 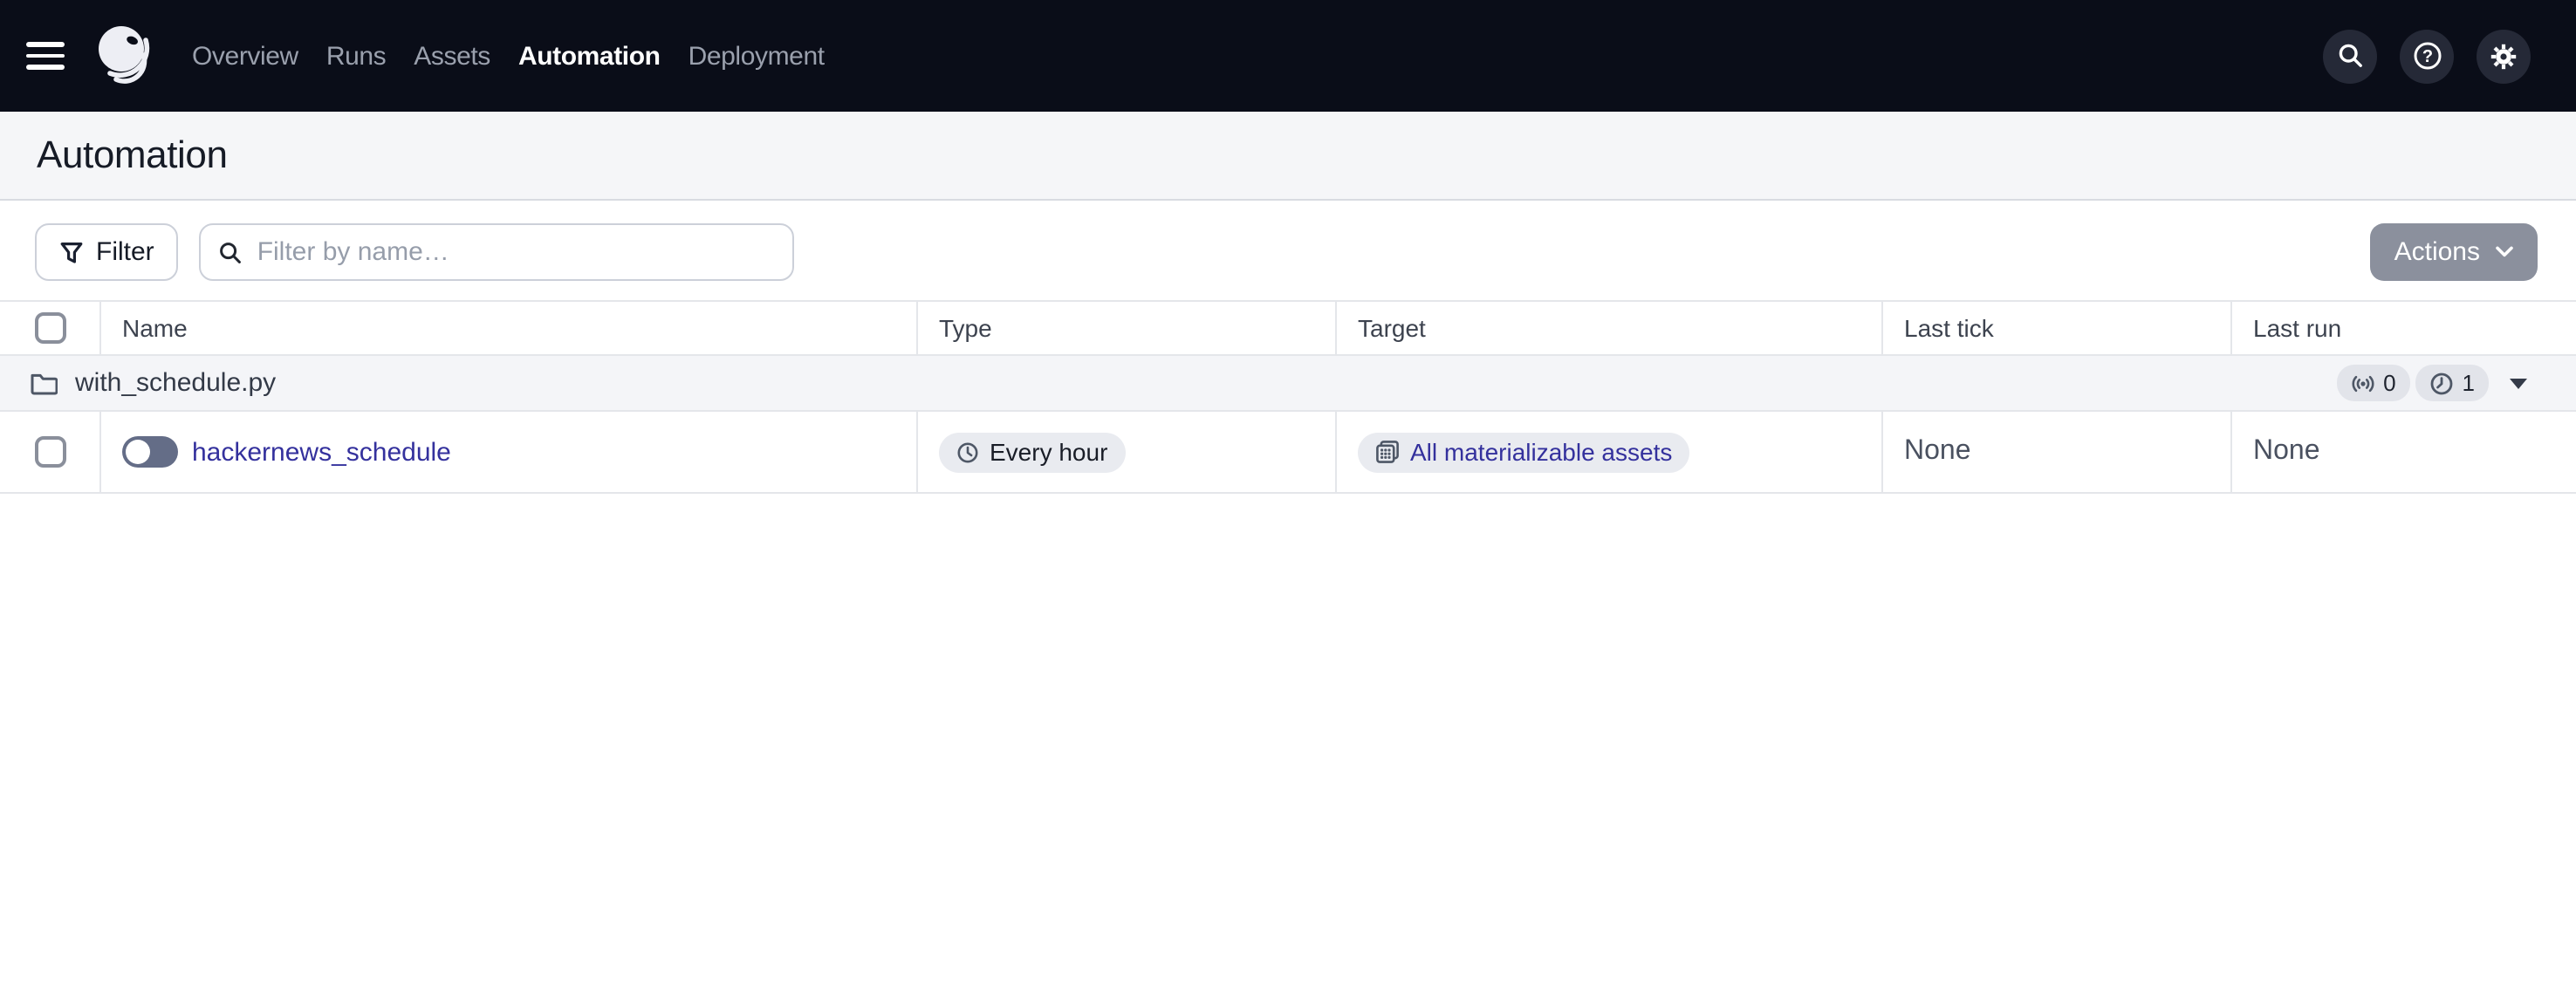 I want to click on sensor-icon, so click(x=2362, y=383).